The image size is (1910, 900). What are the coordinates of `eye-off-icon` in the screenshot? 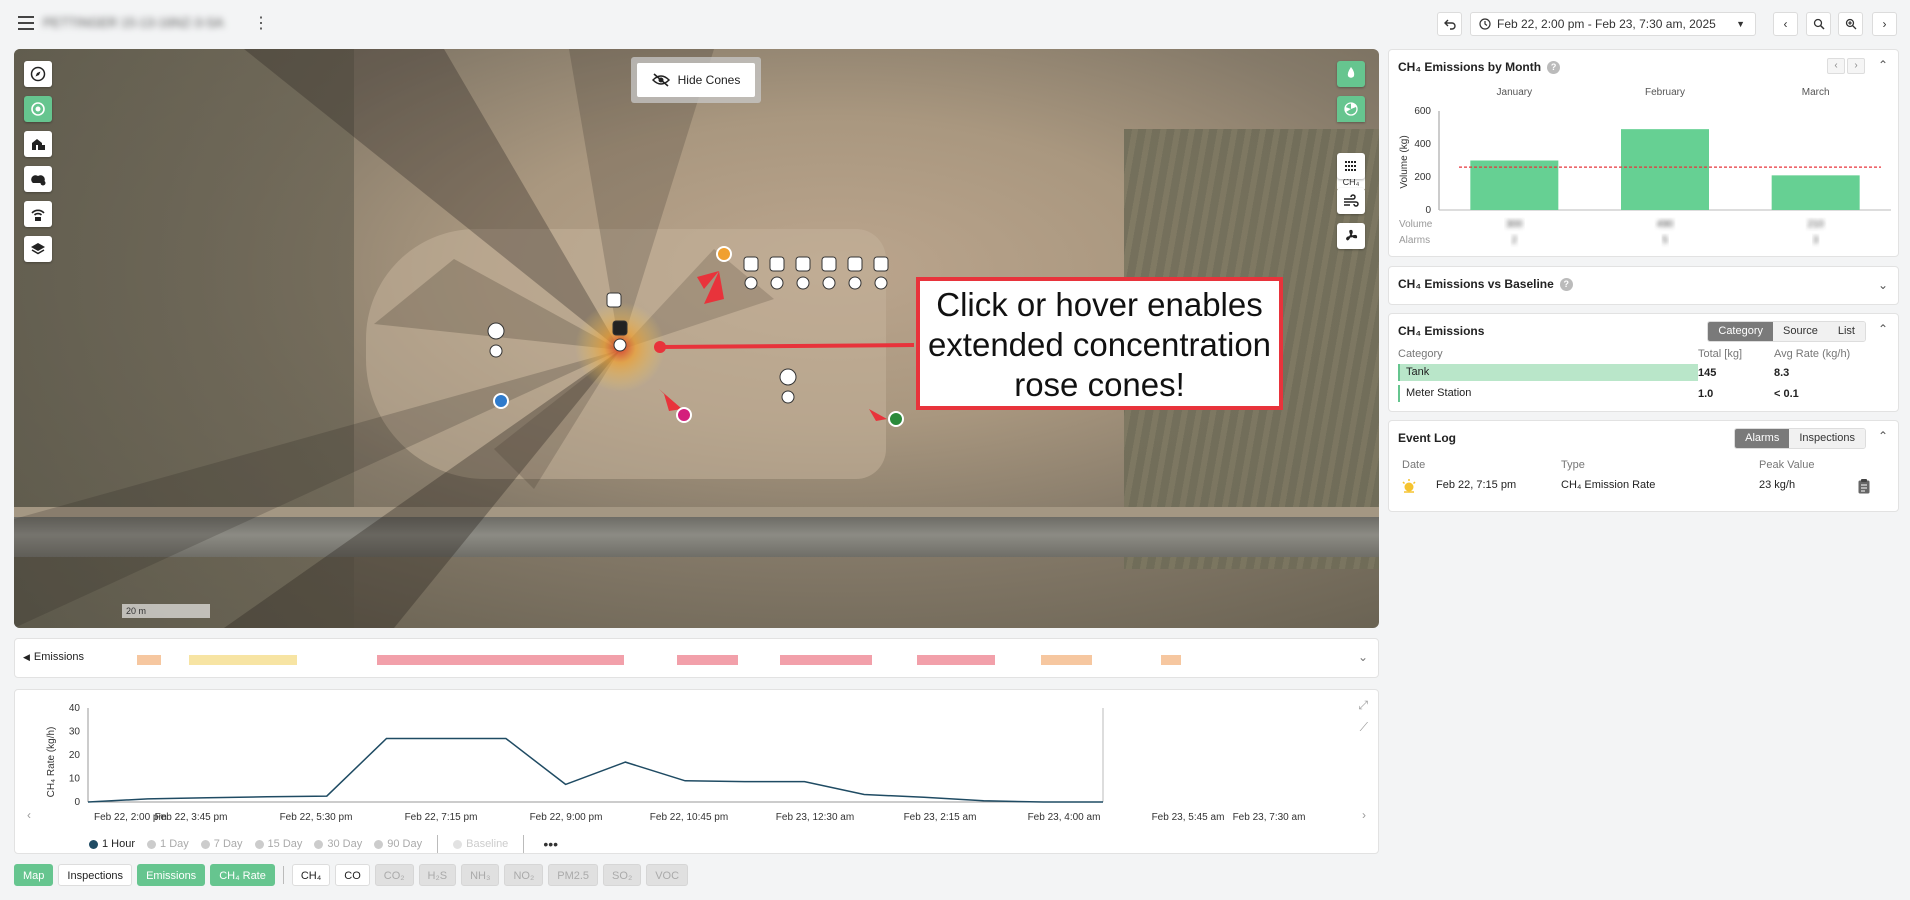 It's located at (660, 80).